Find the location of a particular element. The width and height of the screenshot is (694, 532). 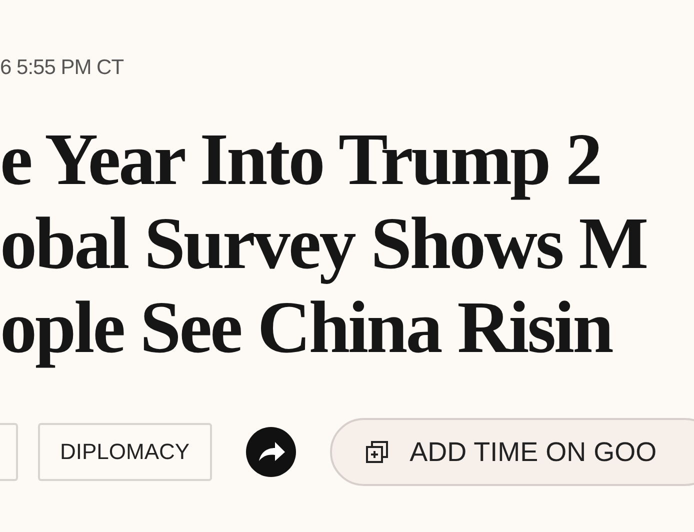

add-calendar-icon is located at coordinates (377, 452).